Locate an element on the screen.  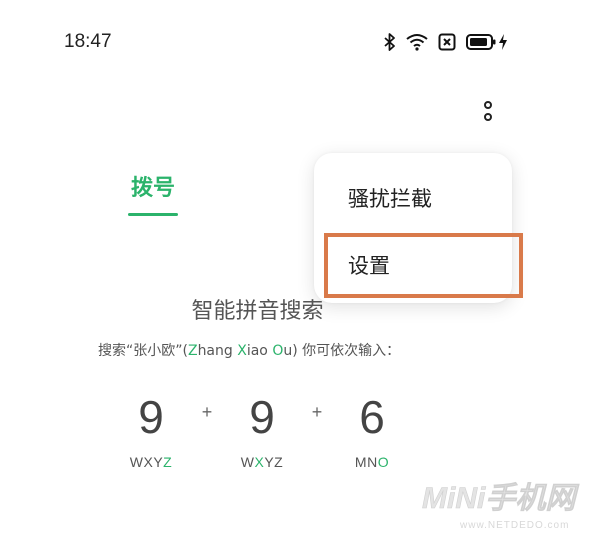
plus-sign-2: + is located at coordinates (317, 412).